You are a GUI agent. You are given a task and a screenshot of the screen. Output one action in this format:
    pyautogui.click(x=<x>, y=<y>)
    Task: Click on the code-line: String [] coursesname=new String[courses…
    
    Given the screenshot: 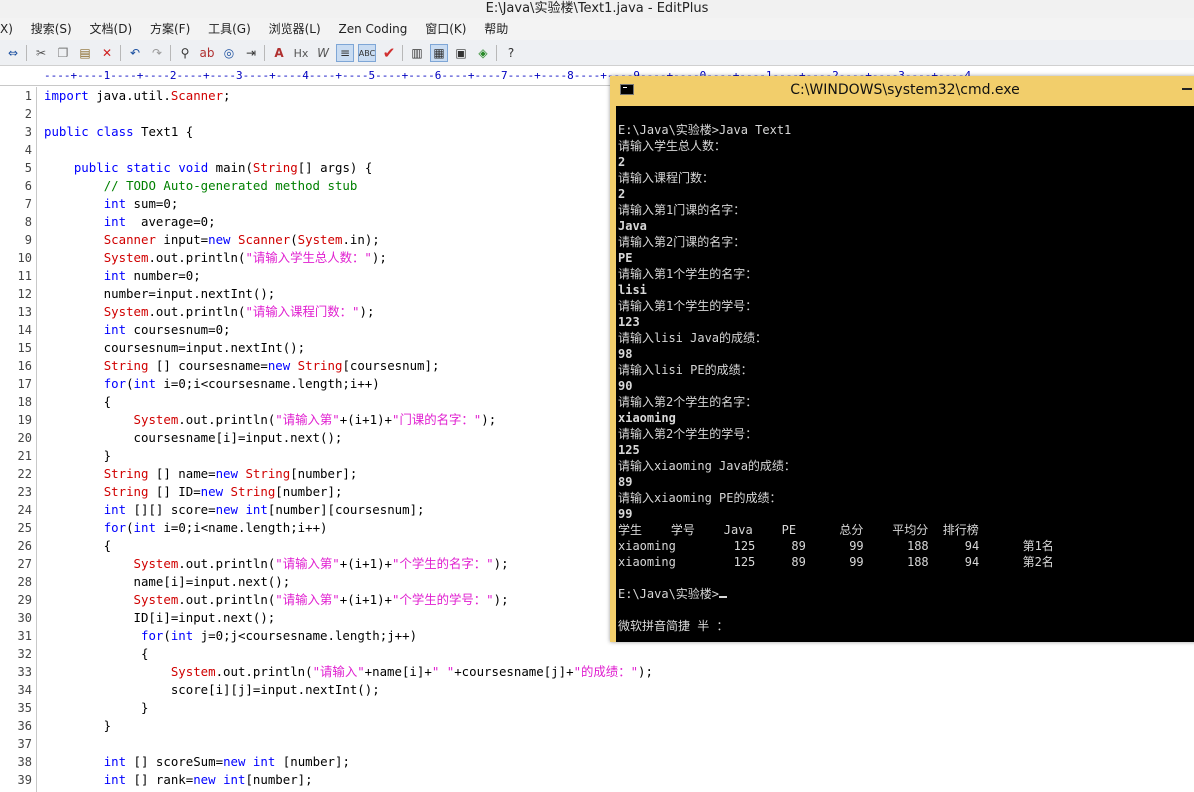 What is the action you would take?
    pyautogui.click(x=242, y=366)
    